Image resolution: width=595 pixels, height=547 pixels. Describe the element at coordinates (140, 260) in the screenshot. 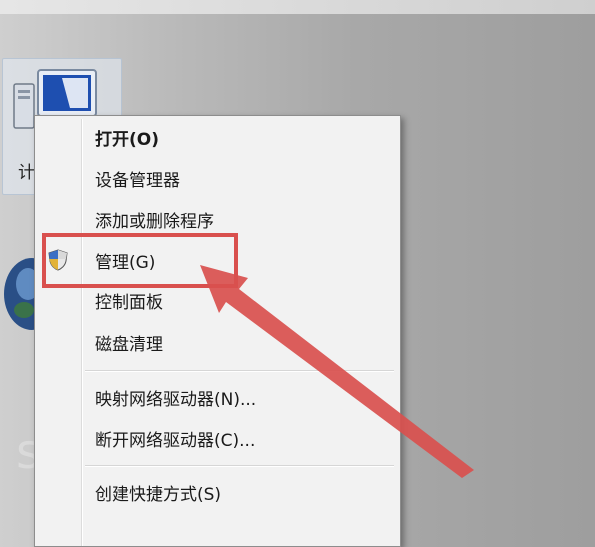

I see `annotation-highlight-box` at that location.